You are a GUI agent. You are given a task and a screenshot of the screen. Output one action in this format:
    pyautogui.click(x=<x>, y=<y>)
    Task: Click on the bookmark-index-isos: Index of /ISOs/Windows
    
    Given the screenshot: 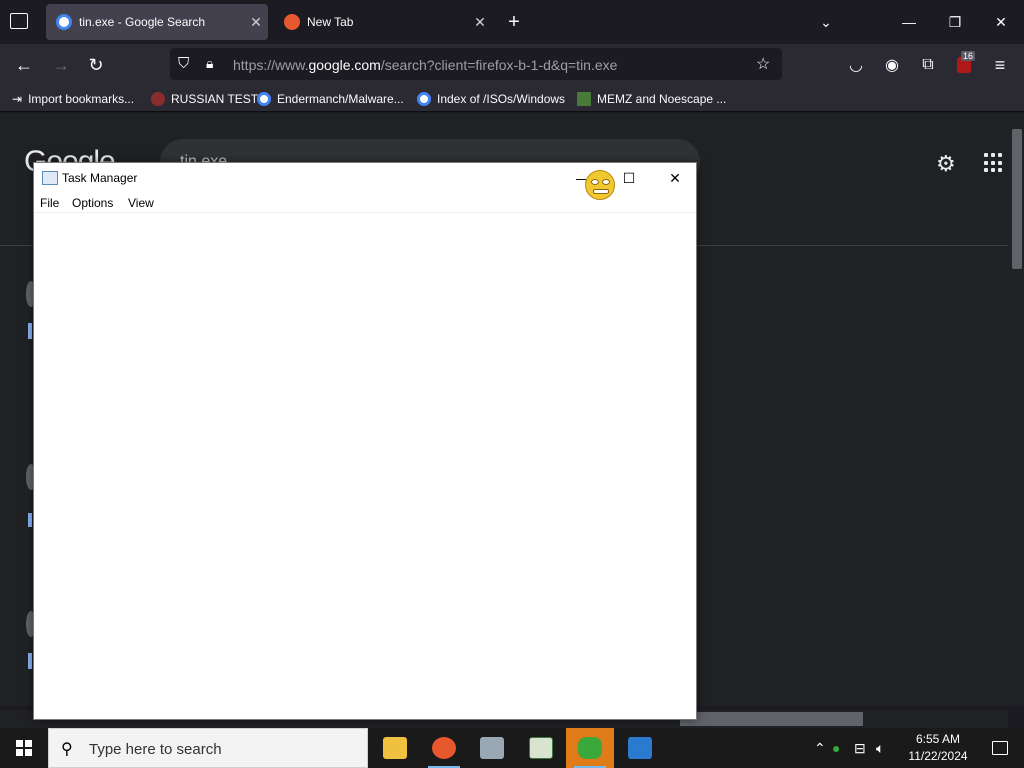 What is the action you would take?
    pyautogui.click(x=491, y=99)
    